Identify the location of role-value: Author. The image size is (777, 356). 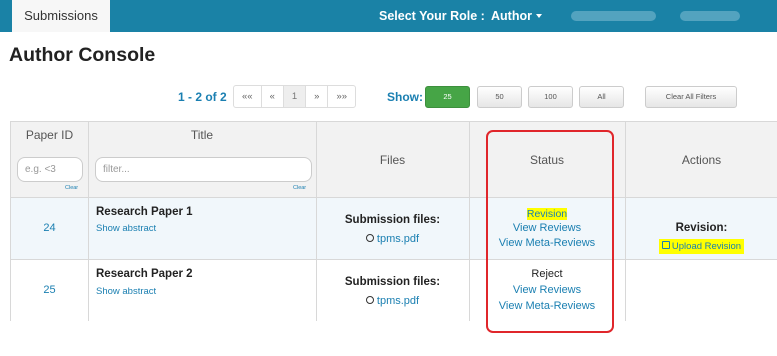
(511, 16).